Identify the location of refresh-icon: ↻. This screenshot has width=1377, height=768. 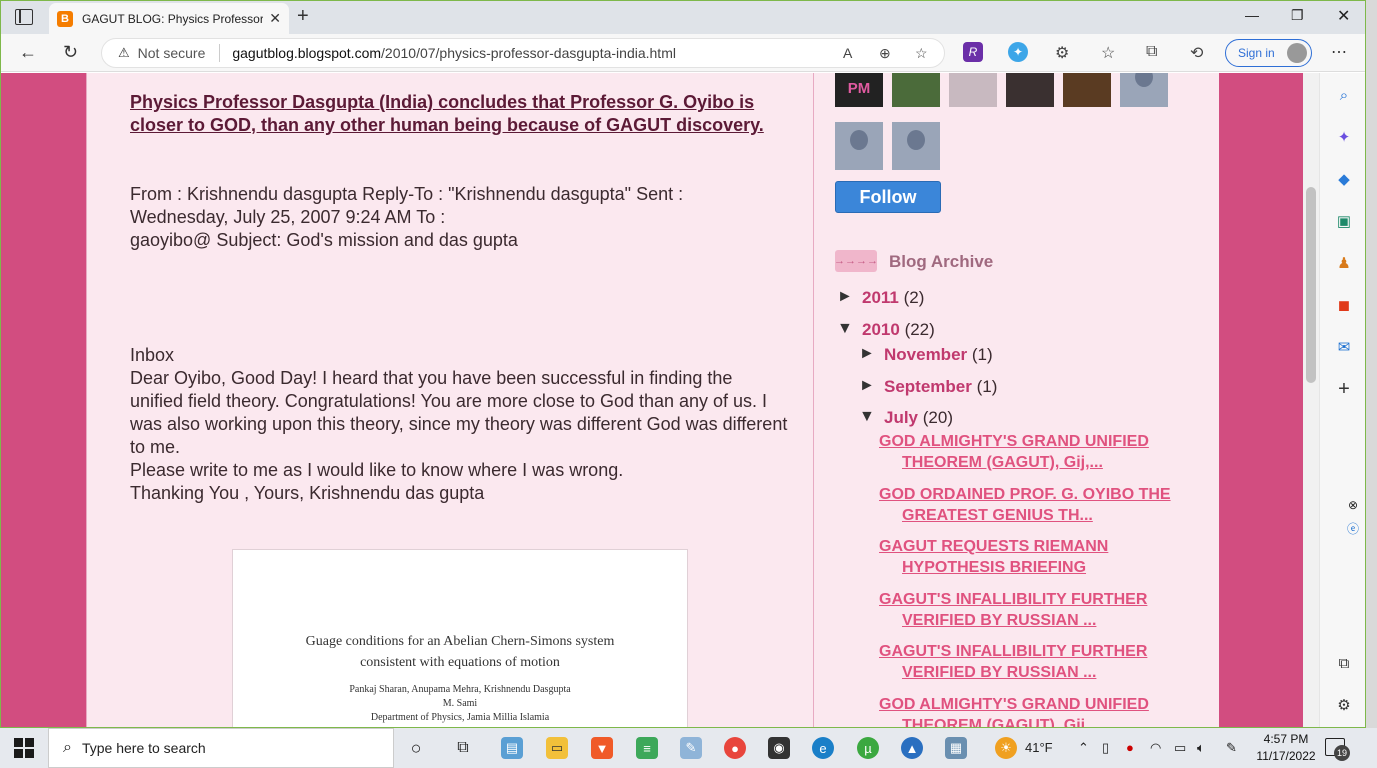
(70, 52).